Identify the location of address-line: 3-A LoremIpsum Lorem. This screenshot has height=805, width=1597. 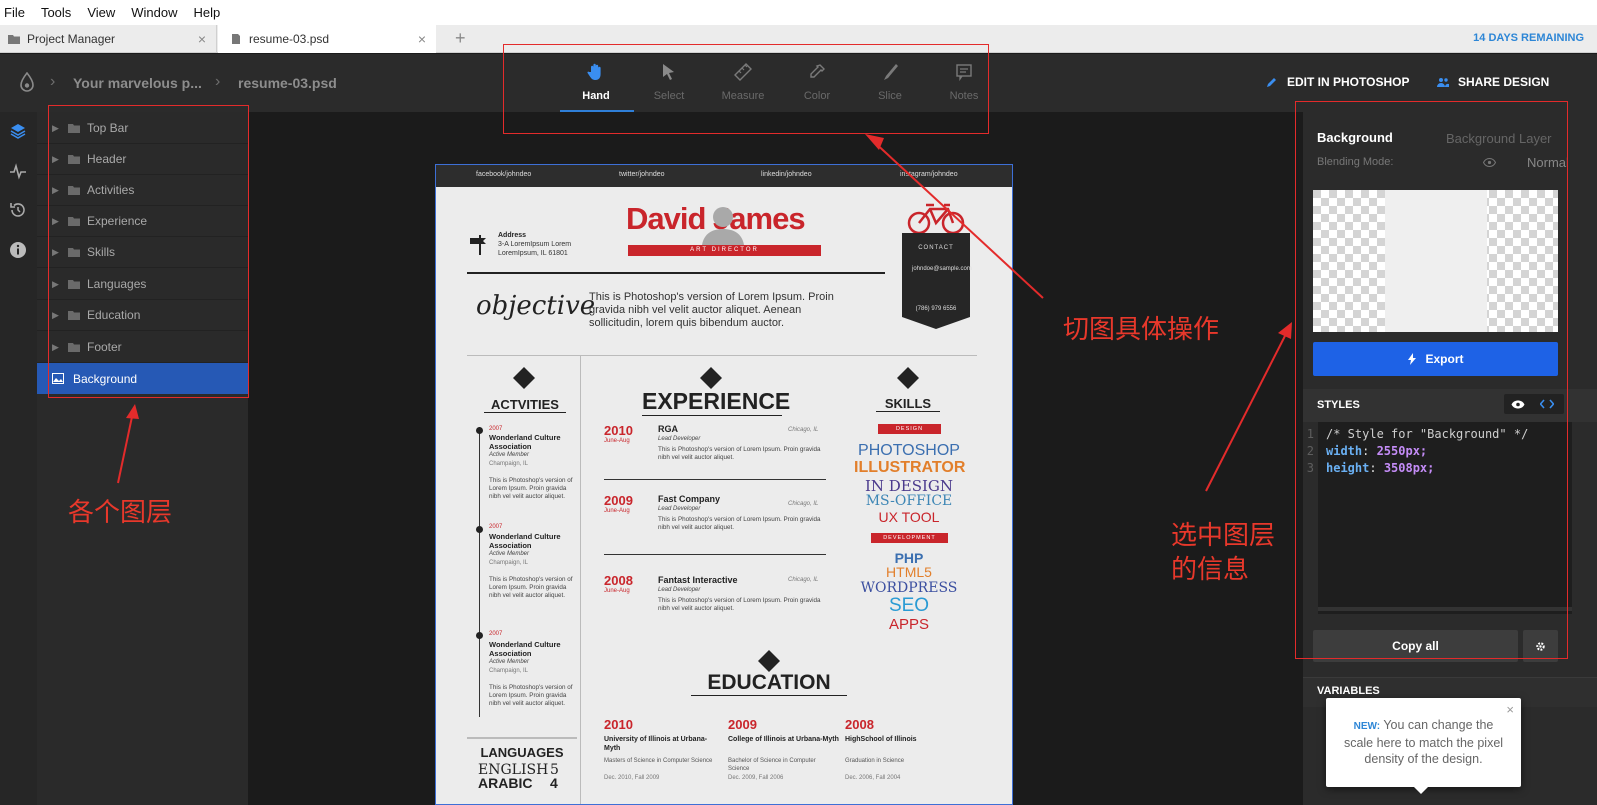
(535, 244).